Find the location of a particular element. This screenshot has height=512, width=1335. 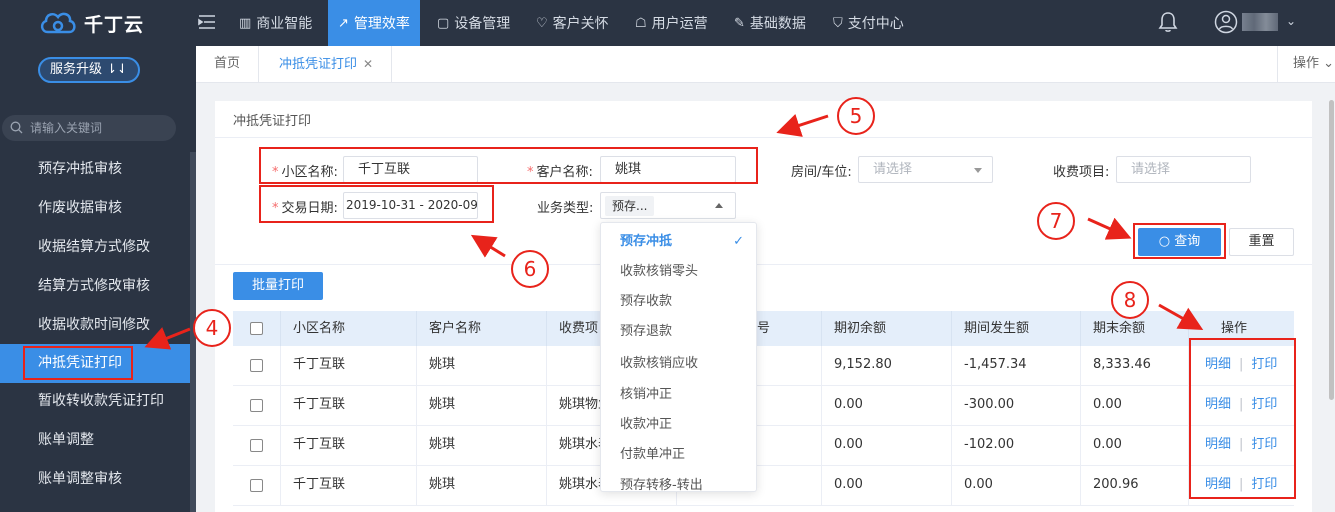

tab-home: 首页 is located at coordinates (228, 64).